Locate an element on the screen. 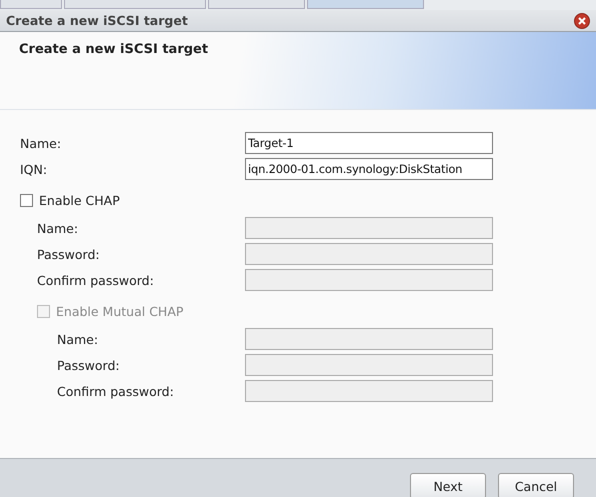  input-field: iqn.2000-01.com.synology:DiskStation is located at coordinates (369, 169).